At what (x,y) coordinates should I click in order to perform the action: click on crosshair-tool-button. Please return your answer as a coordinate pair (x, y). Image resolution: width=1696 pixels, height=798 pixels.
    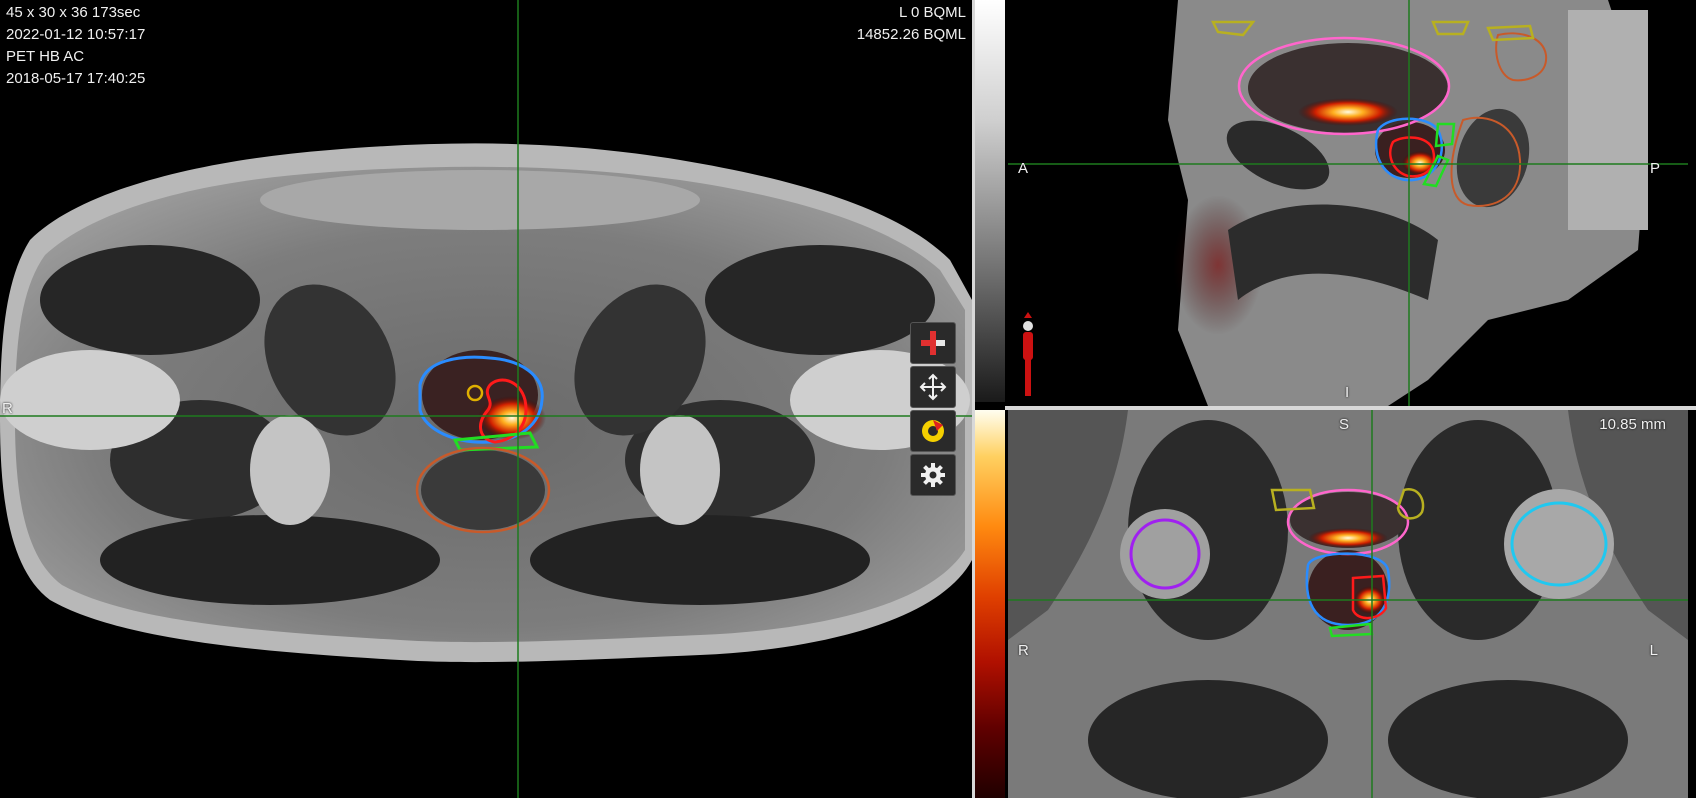
    Looking at the image, I should click on (933, 343).